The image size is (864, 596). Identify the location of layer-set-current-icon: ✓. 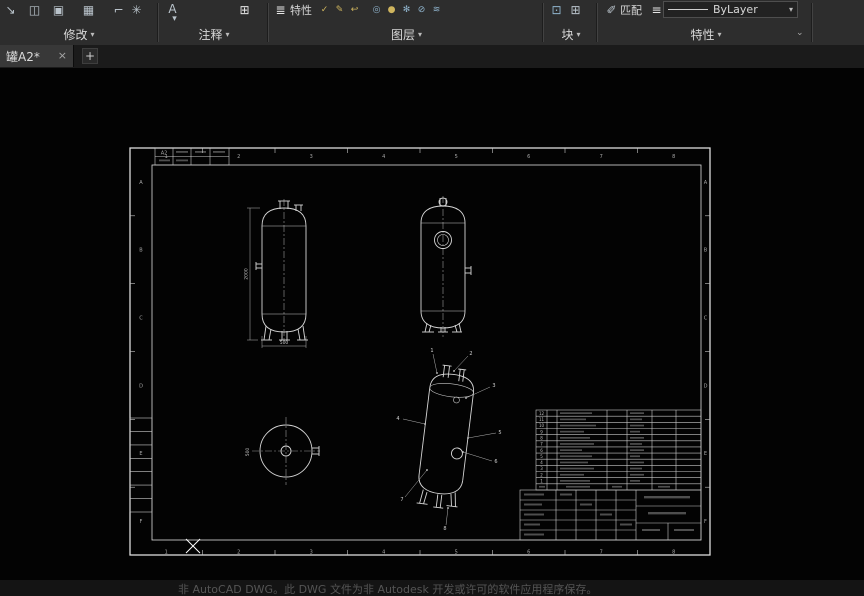
(324, 10).